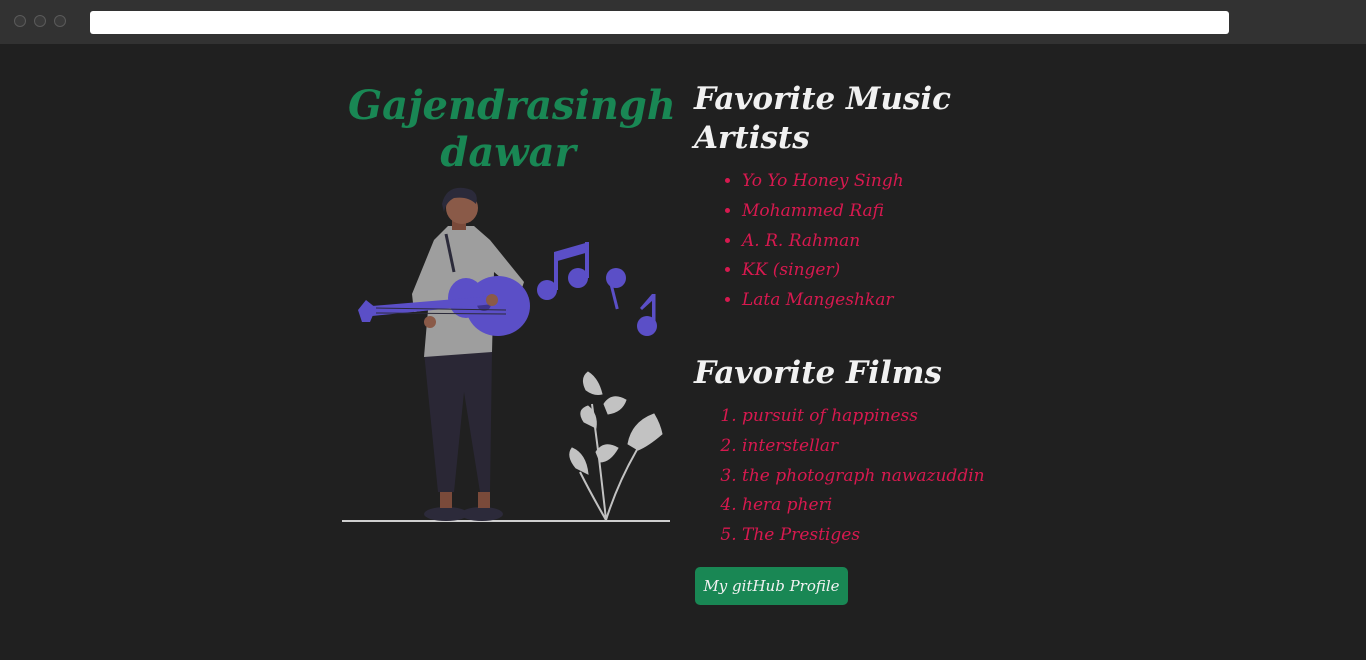 The width and height of the screenshot is (1366, 660). I want to click on music-artists-heading: Favorite Music Artists, so click(844, 119).